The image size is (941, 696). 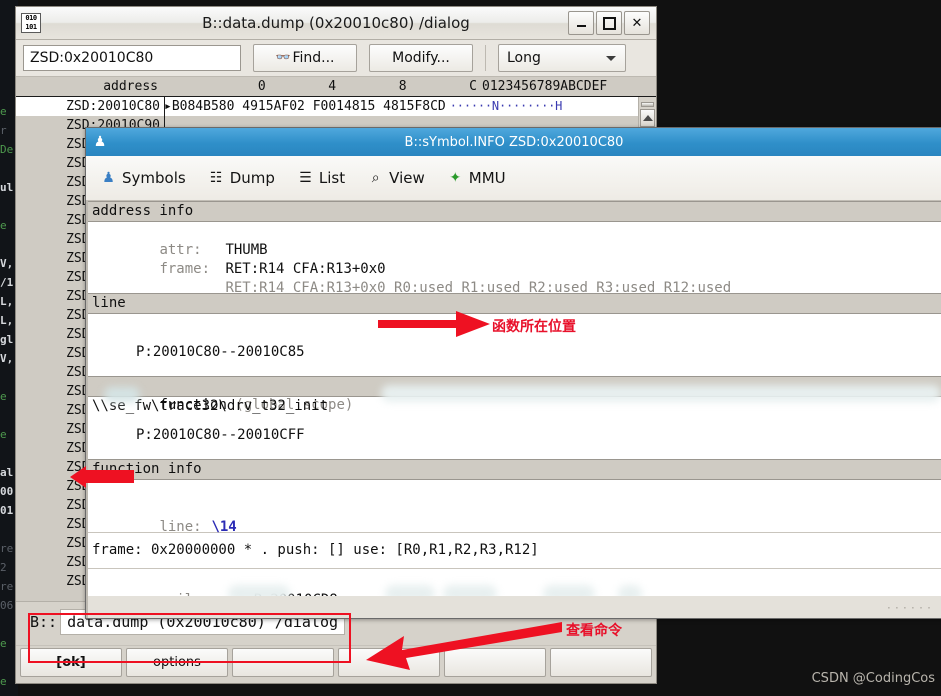 I want to click on dump-window-controls: ✕, so click(x=609, y=23).